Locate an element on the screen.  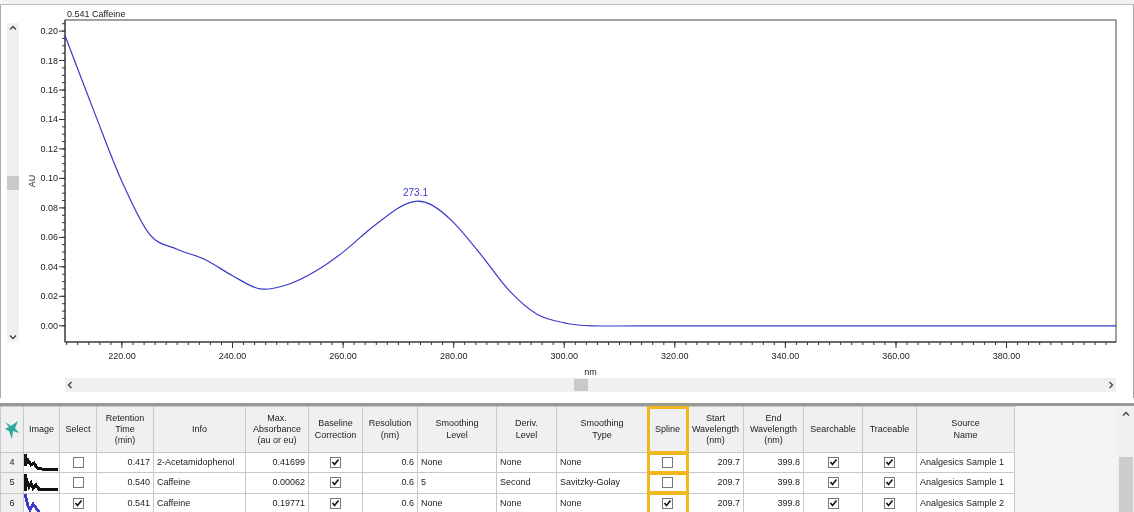
scroll-left-icon is located at coordinates (70, 385).